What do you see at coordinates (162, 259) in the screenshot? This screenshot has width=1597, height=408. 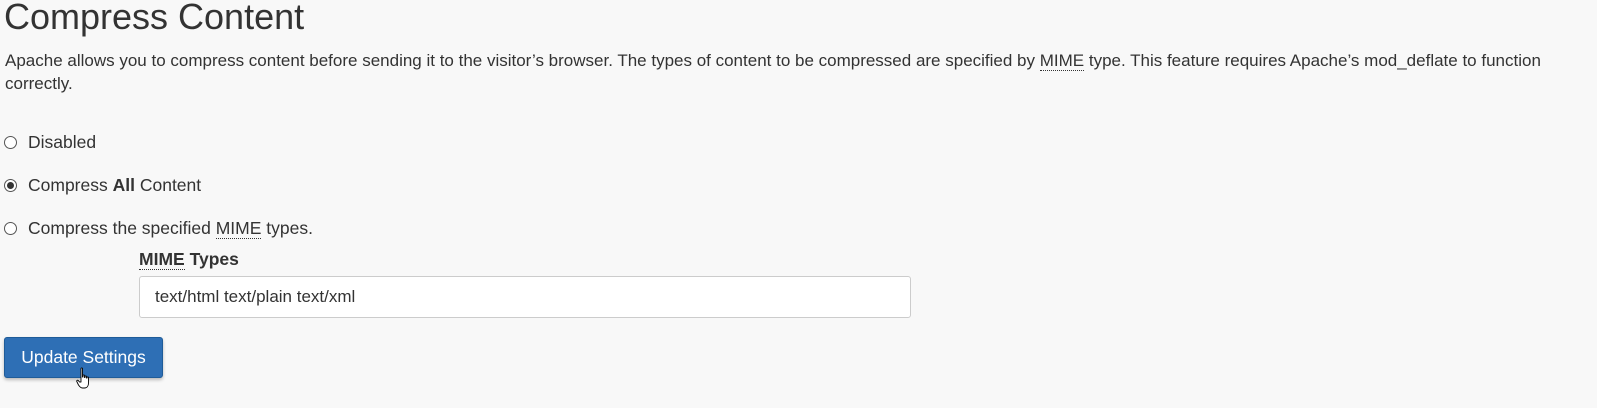 I see `mime-types-label-abbr: MIME` at bounding box center [162, 259].